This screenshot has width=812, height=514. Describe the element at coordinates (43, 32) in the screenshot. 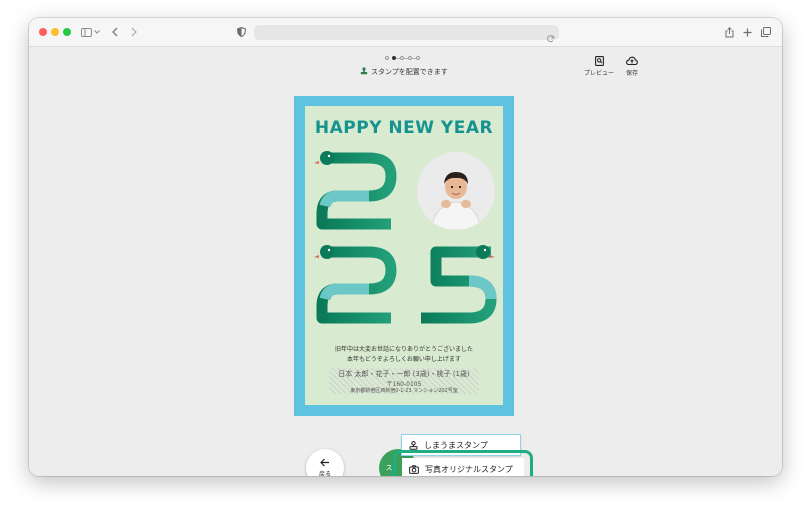

I see `close-window-button` at that location.